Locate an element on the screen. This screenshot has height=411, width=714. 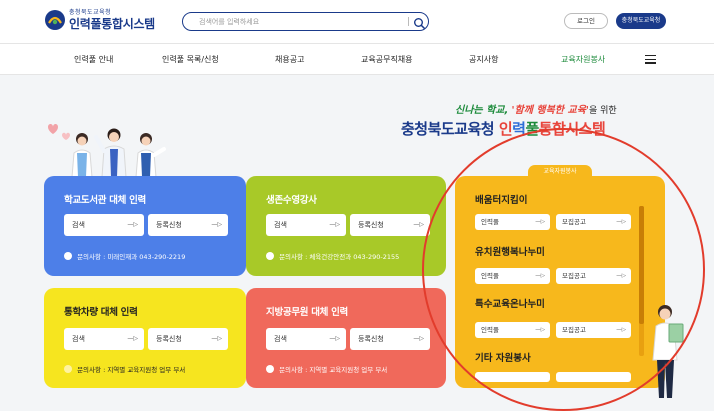
card-contact: 문의사항 : 체육건강안전과 043-290-2155 is located at coordinates (332, 256).